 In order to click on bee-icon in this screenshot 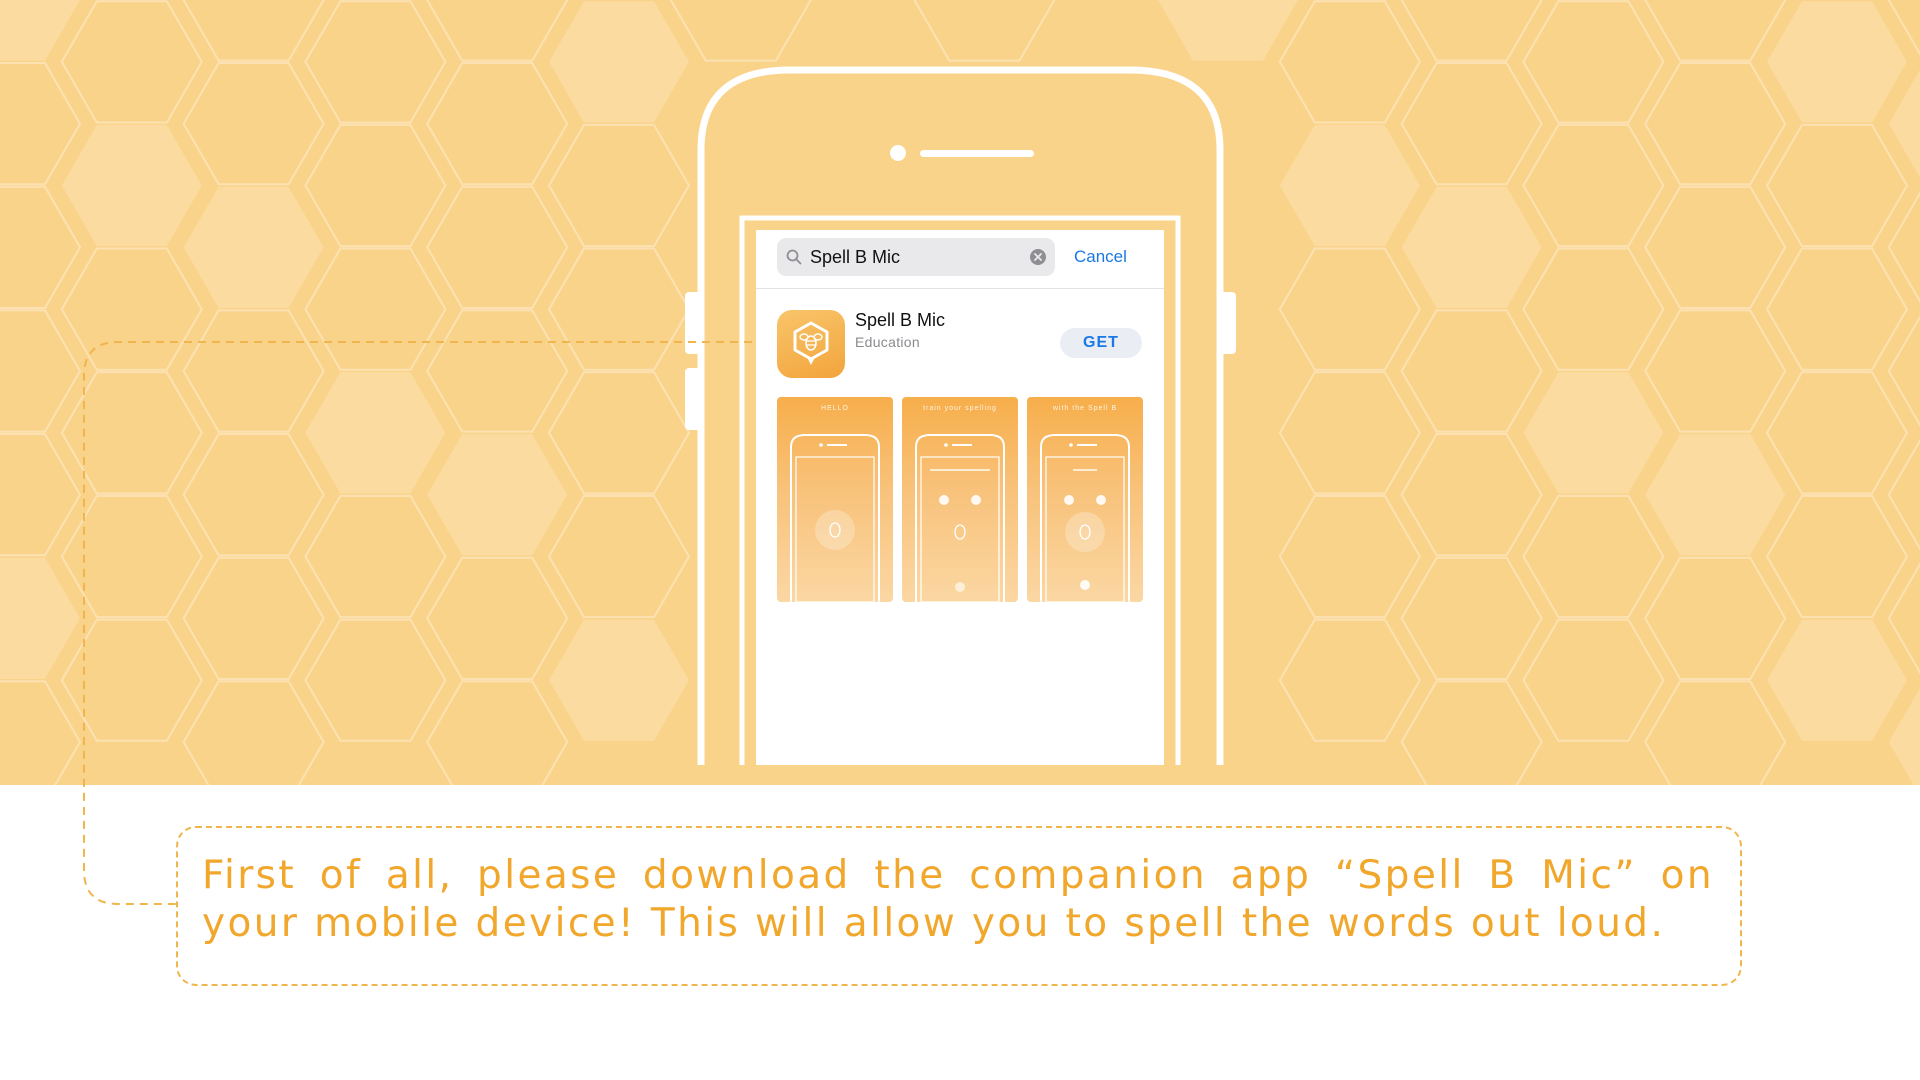, I will do `click(811, 343)`.